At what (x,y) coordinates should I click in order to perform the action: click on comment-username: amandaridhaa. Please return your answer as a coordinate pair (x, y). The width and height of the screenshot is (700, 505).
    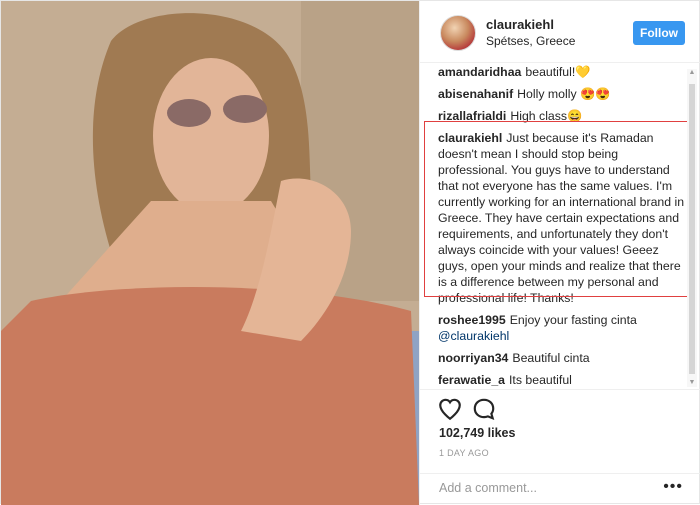
    Looking at the image, I should click on (479, 72).